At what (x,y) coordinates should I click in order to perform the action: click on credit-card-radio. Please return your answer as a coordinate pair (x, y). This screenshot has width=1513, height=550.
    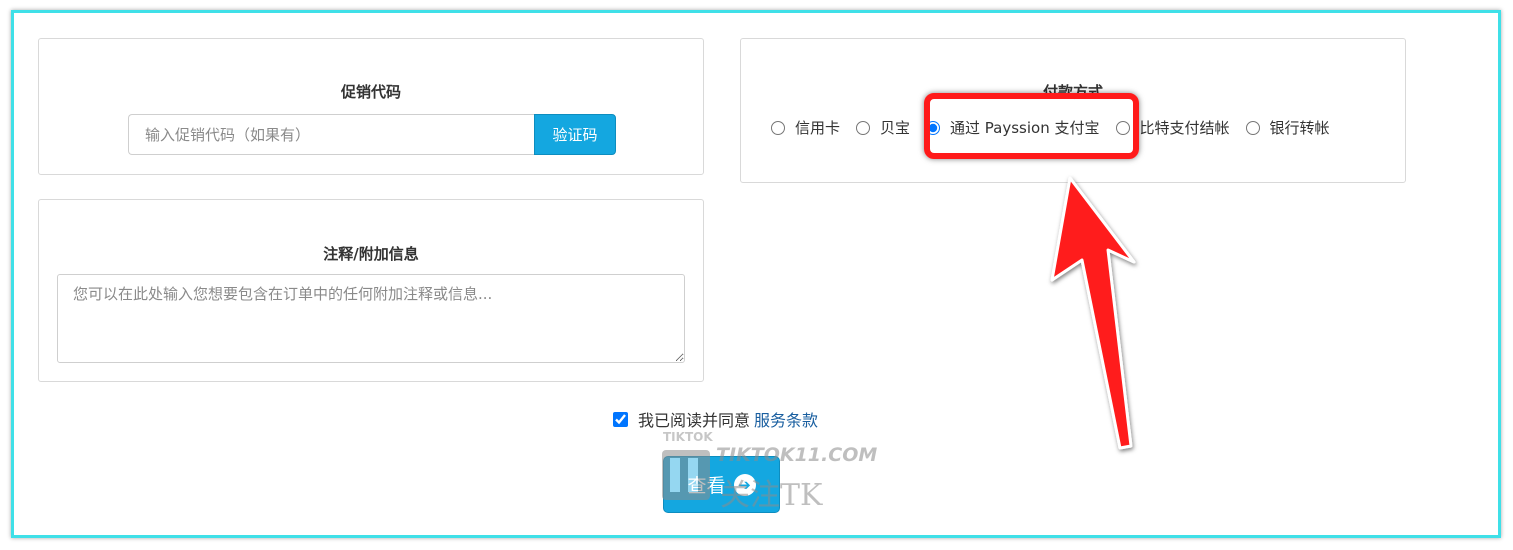
    Looking at the image, I should click on (778, 127).